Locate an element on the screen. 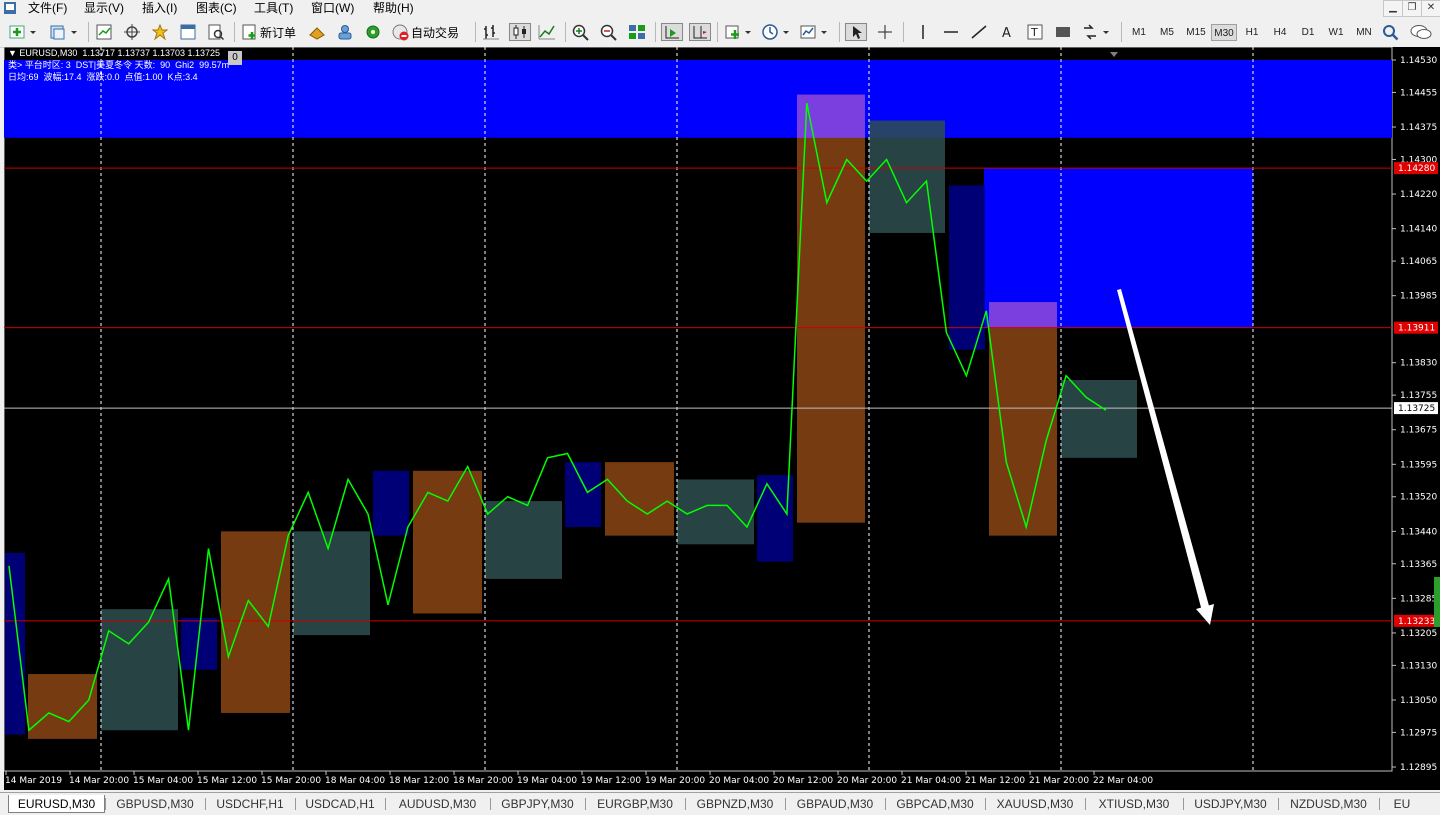  zoom-in-icon is located at coordinates (580, 32).